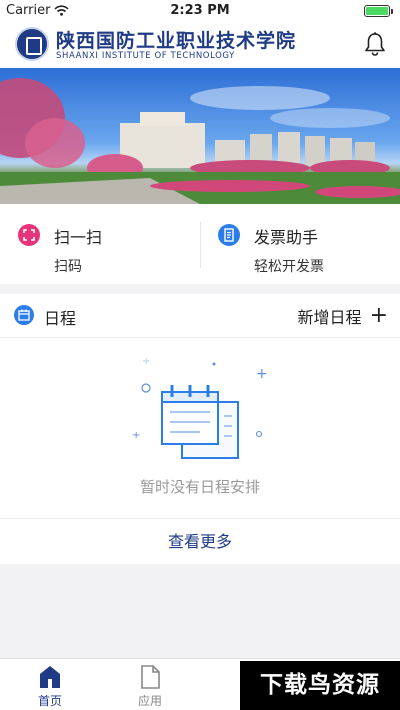  Describe the element at coordinates (149, 701) in the screenshot. I see `tab-apps-label: 应用` at that location.